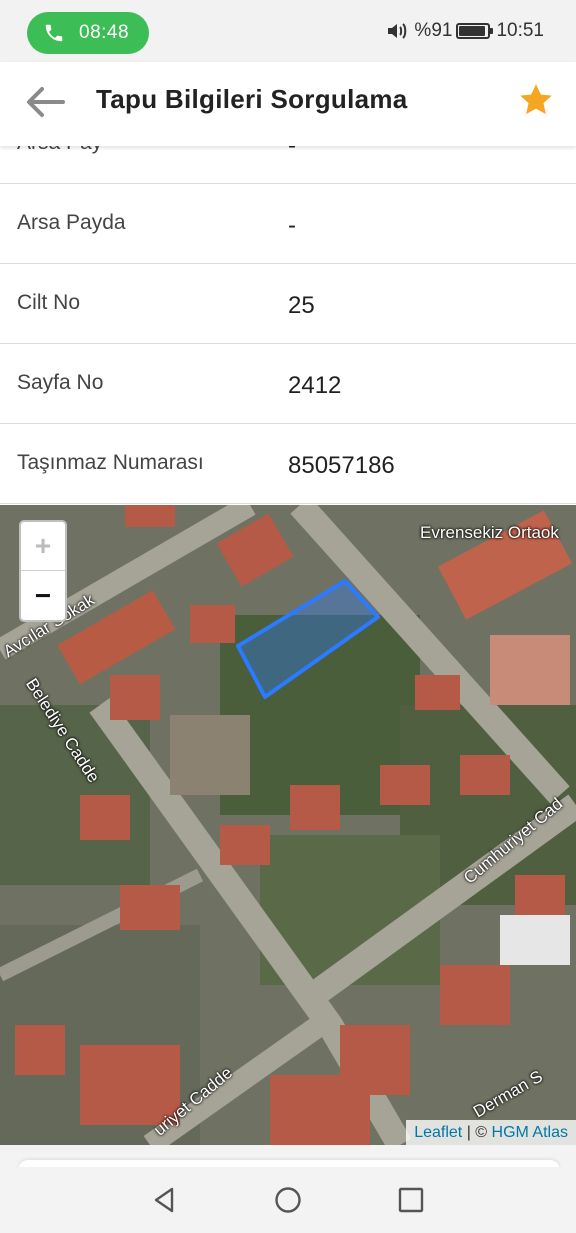  What do you see at coordinates (71, 222) in the screenshot?
I see `row-label: Arsa Payda` at bounding box center [71, 222].